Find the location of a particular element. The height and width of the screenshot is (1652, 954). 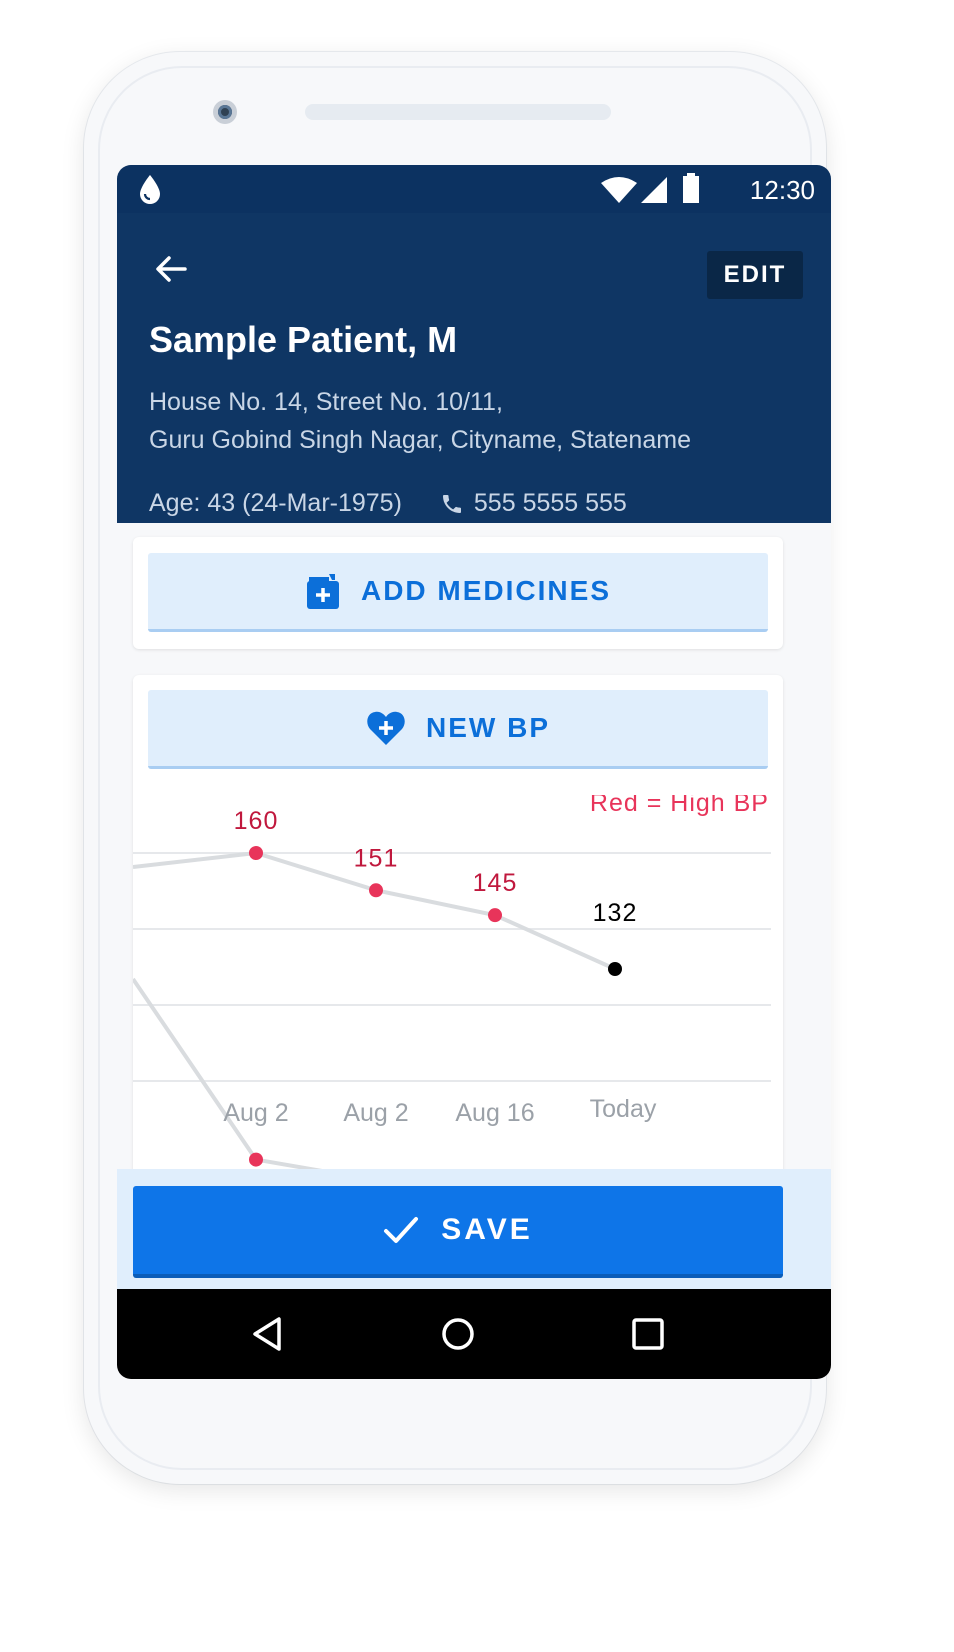

nav-back-icon is located at coordinates (268, 1334).